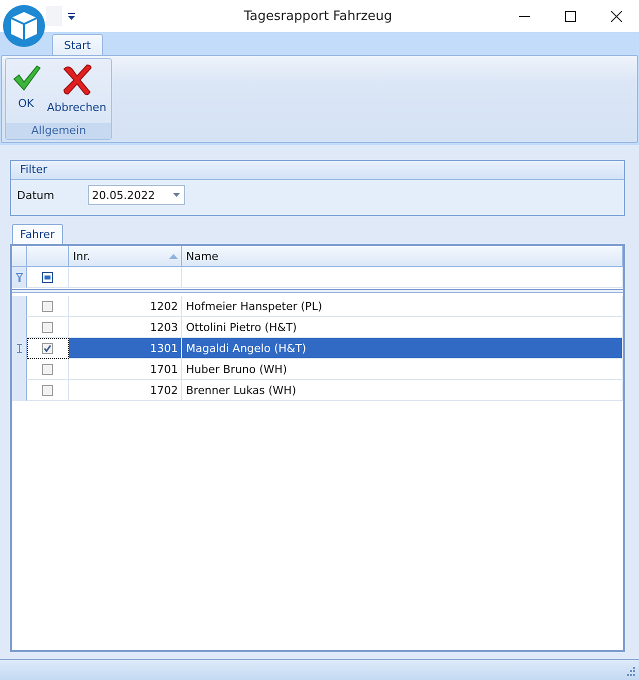 This screenshot has height=680, width=639. I want to click on filter-checkbox, so click(47, 277).